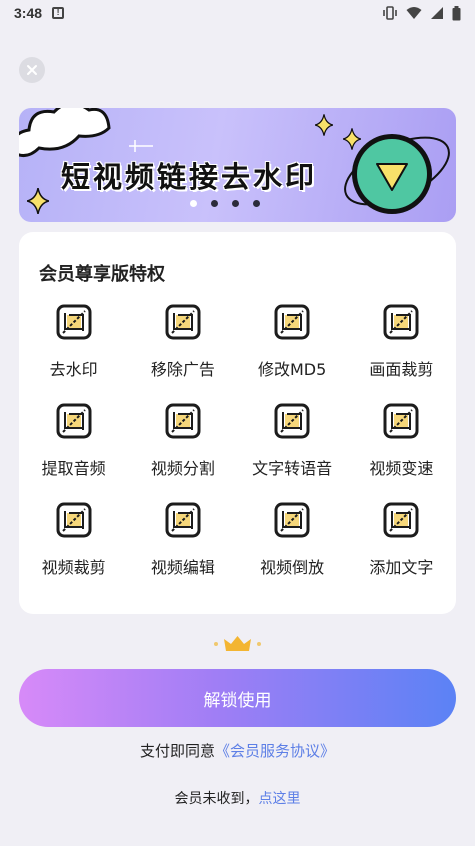 This screenshot has width=475, height=846. Describe the element at coordinates (237, 698) in the screenshot. I see `unlock-button: 解锁使用` at that location.